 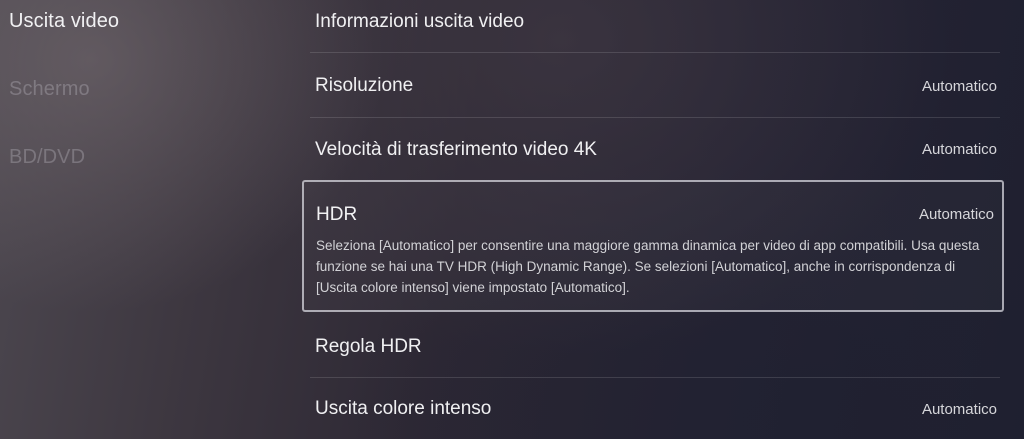 I want to click on setting-label: HDR, so click(x=337, y=214).